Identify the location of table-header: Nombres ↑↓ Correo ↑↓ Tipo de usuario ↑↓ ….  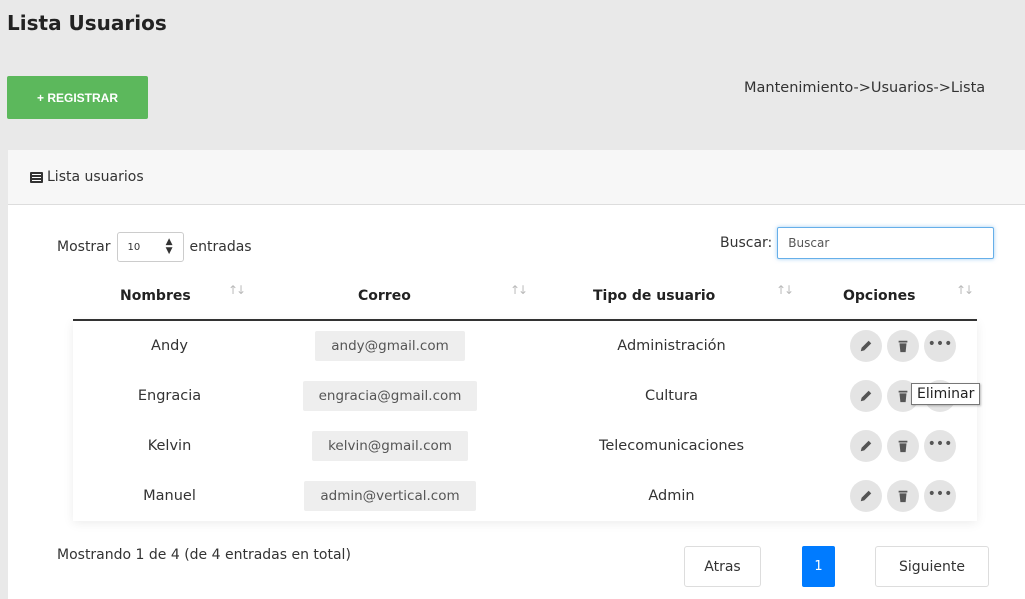
(525, 298).